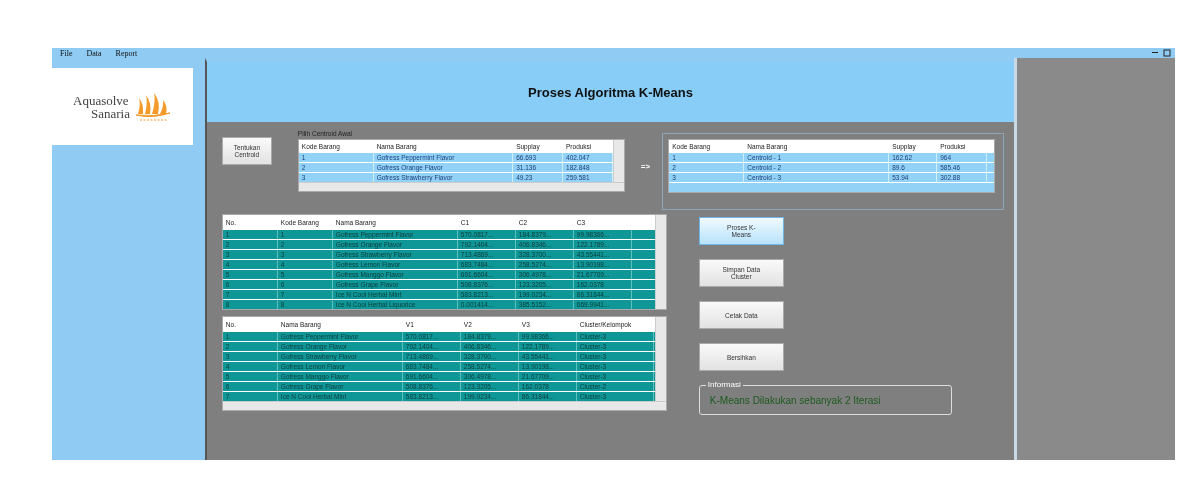  What do you see at coordinates (610, 92) in the screenshot?
I see `page-title: Proses Algoritma K-Means` at bounding box center [610, 92].